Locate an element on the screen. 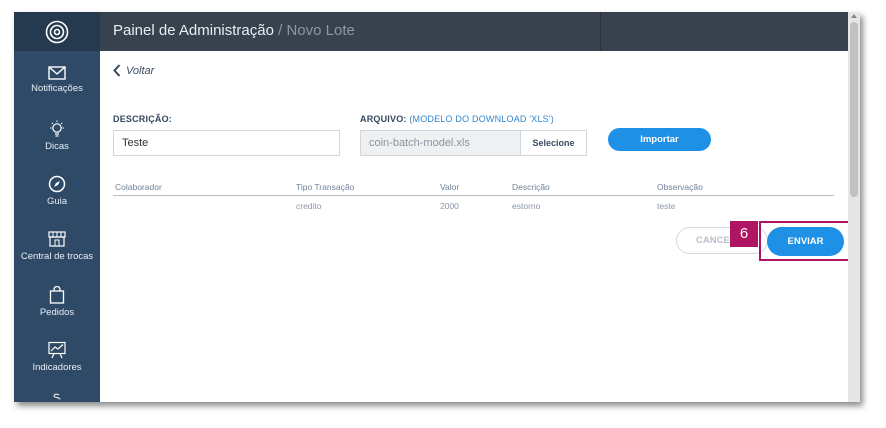 This screenshot has height=428, width=886. storefront-icon is located at coordinates (57, 239).